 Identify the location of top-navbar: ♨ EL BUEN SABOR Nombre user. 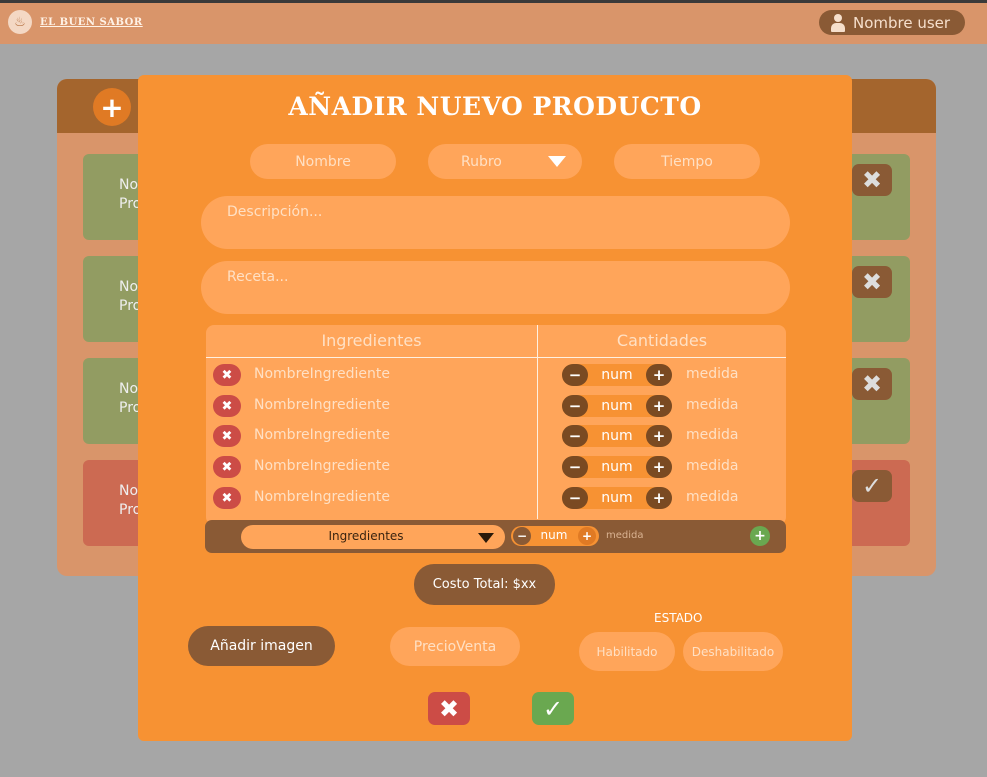
(493, 22).